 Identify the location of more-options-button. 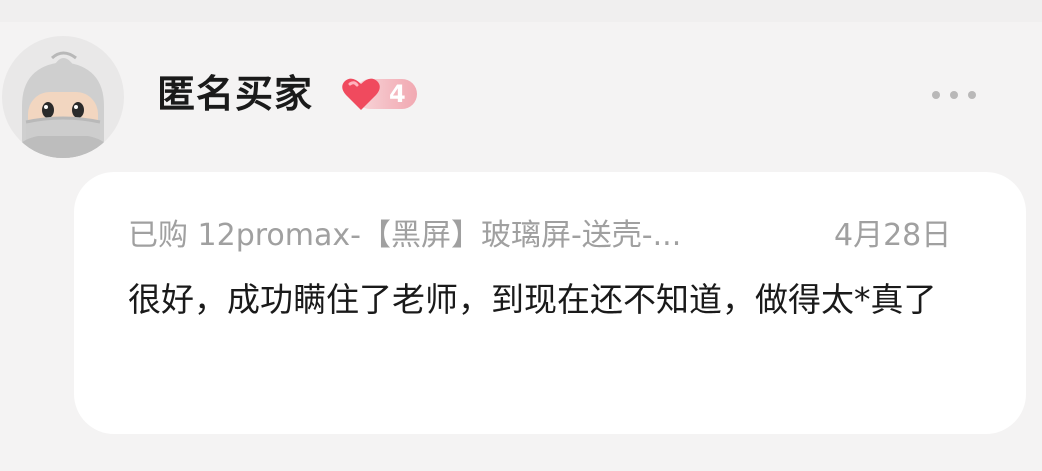
(954, 95).